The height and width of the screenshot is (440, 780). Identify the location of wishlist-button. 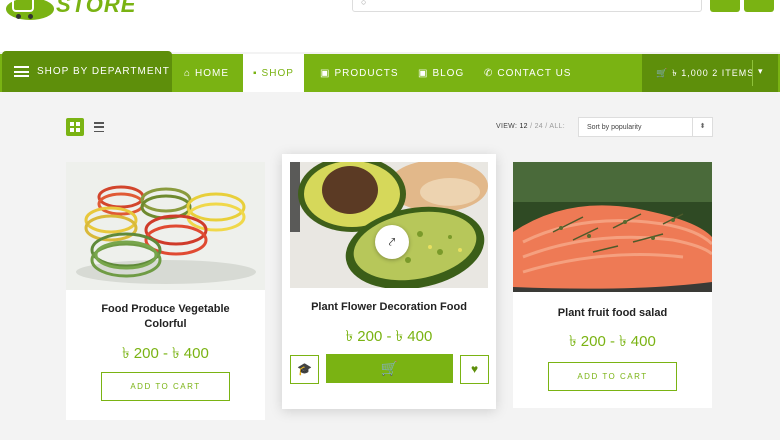
(759, 6).